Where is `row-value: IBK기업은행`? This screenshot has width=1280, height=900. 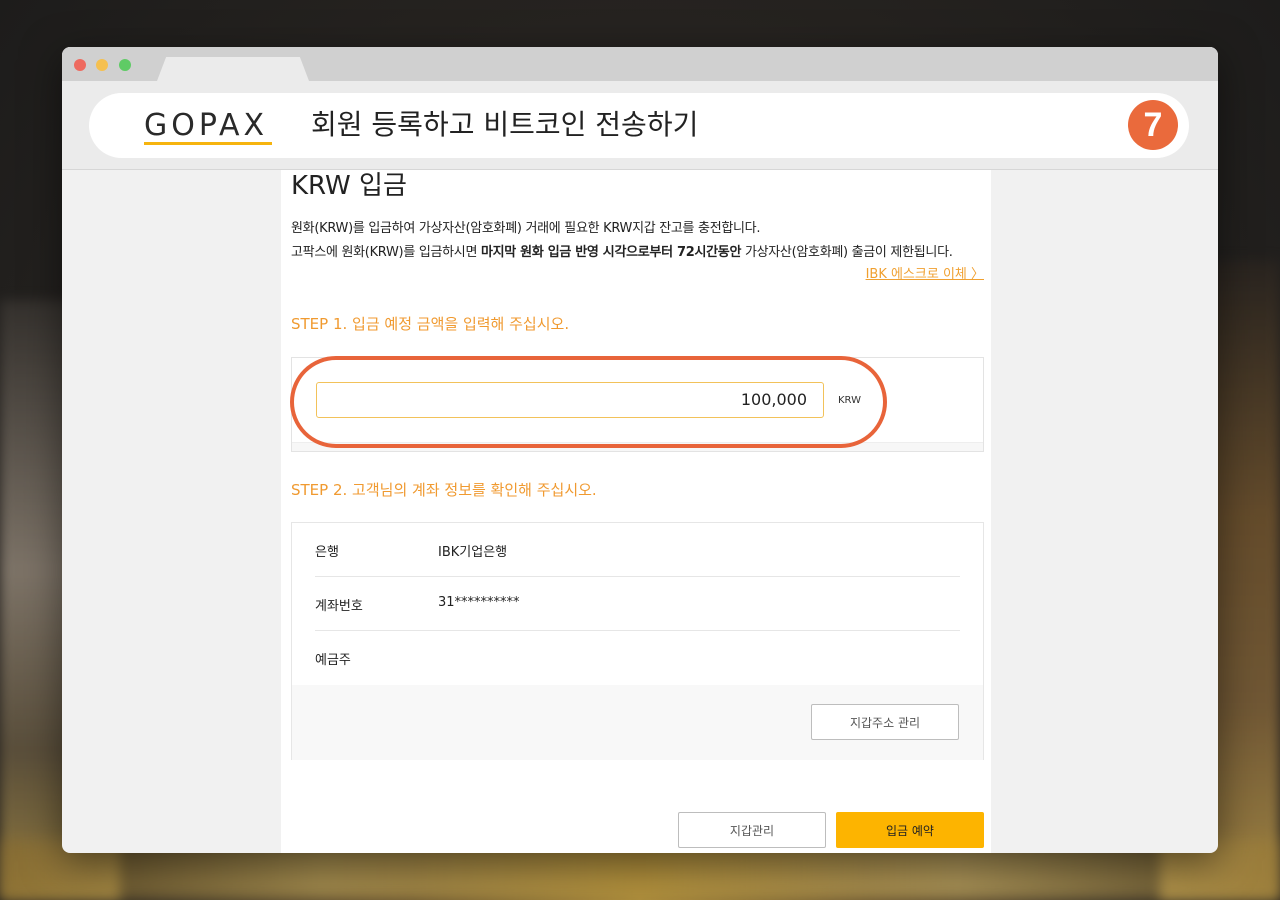 row-value: IBK기업은행 is located at coordinates (473, 552).